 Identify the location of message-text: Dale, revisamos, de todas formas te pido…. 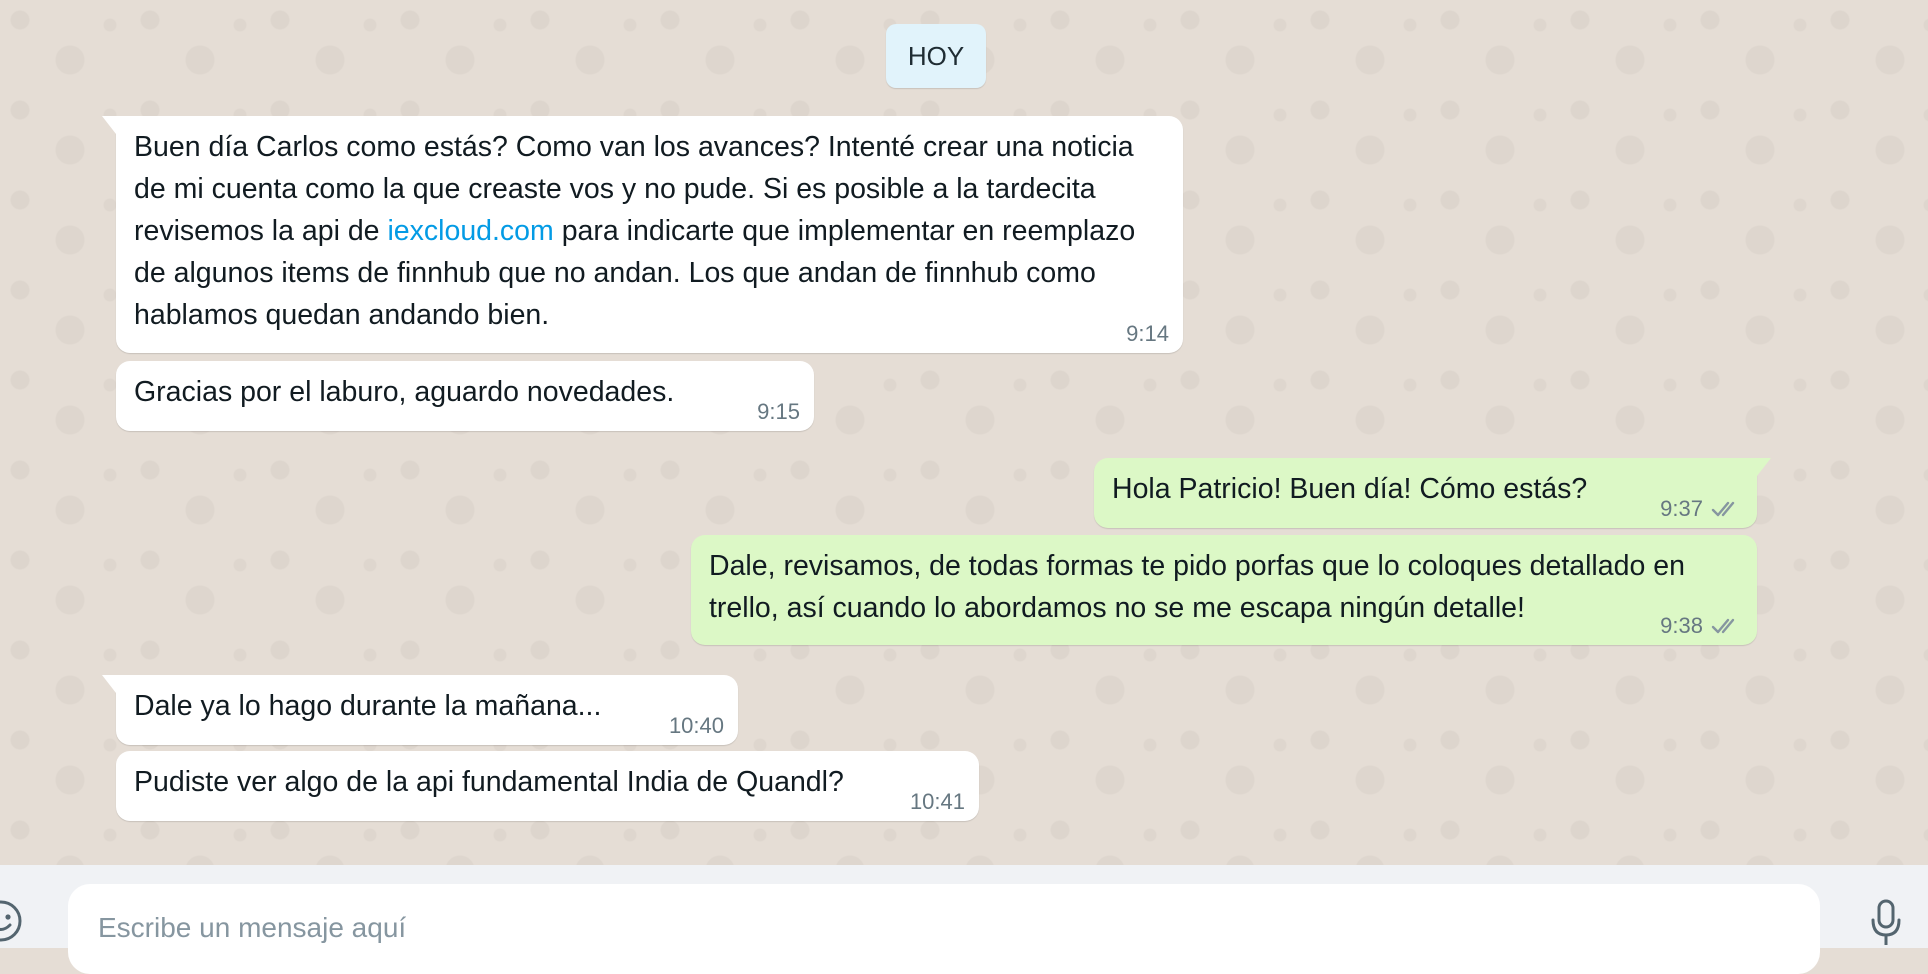
(1197, 587).